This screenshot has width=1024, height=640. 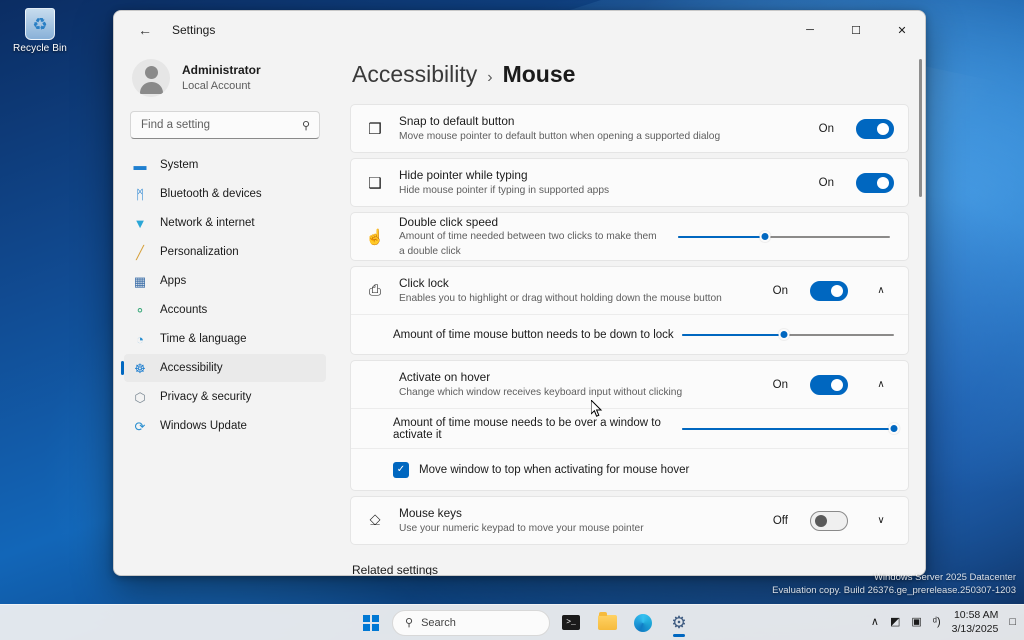 I want to click on desktop-icon-recycle-bin: ♻ Recycle Bin, so click(x=40, y=31).